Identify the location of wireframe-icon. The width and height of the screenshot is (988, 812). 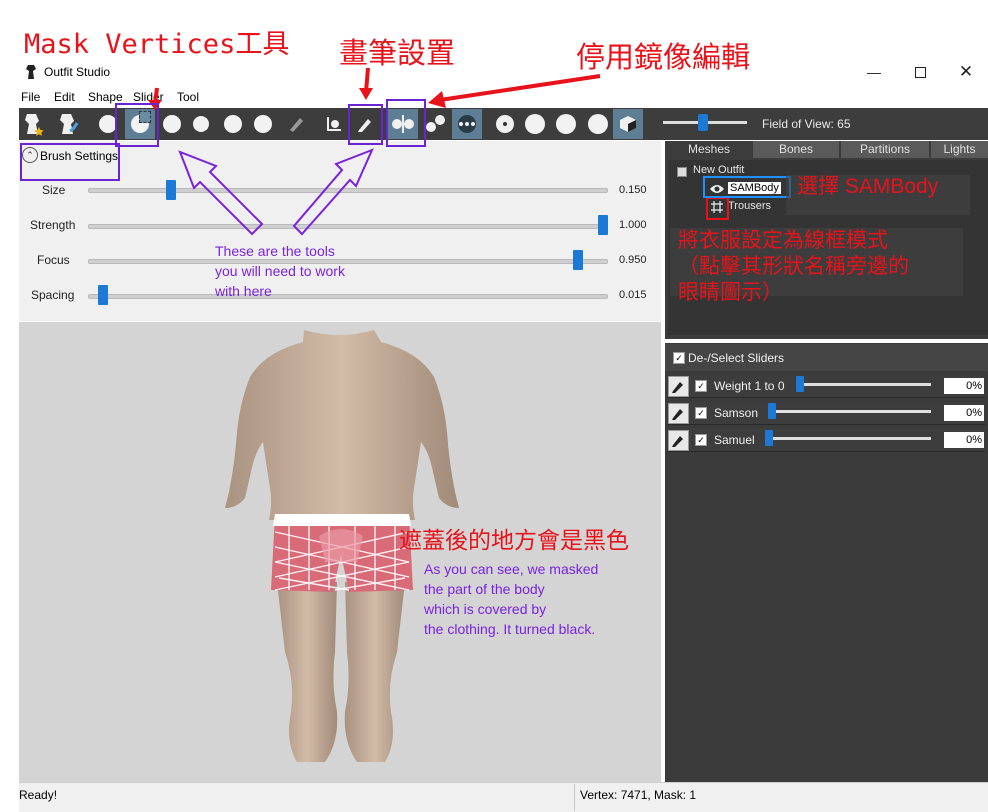
(717, 209).